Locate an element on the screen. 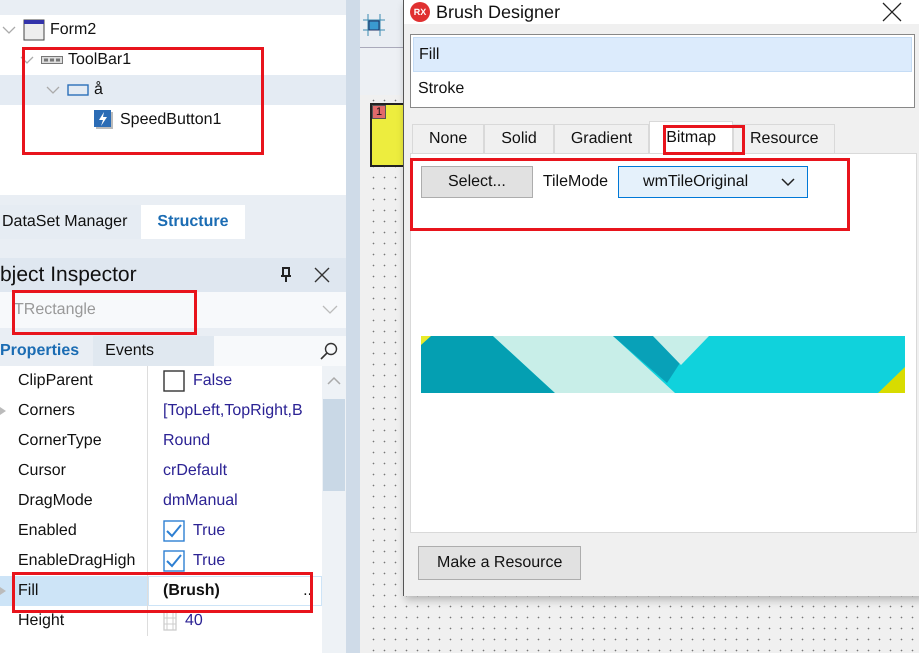 The height and width of the screenshot is (653, 919). inspector-title: bject Inspector is located at coordinates (69, 275).